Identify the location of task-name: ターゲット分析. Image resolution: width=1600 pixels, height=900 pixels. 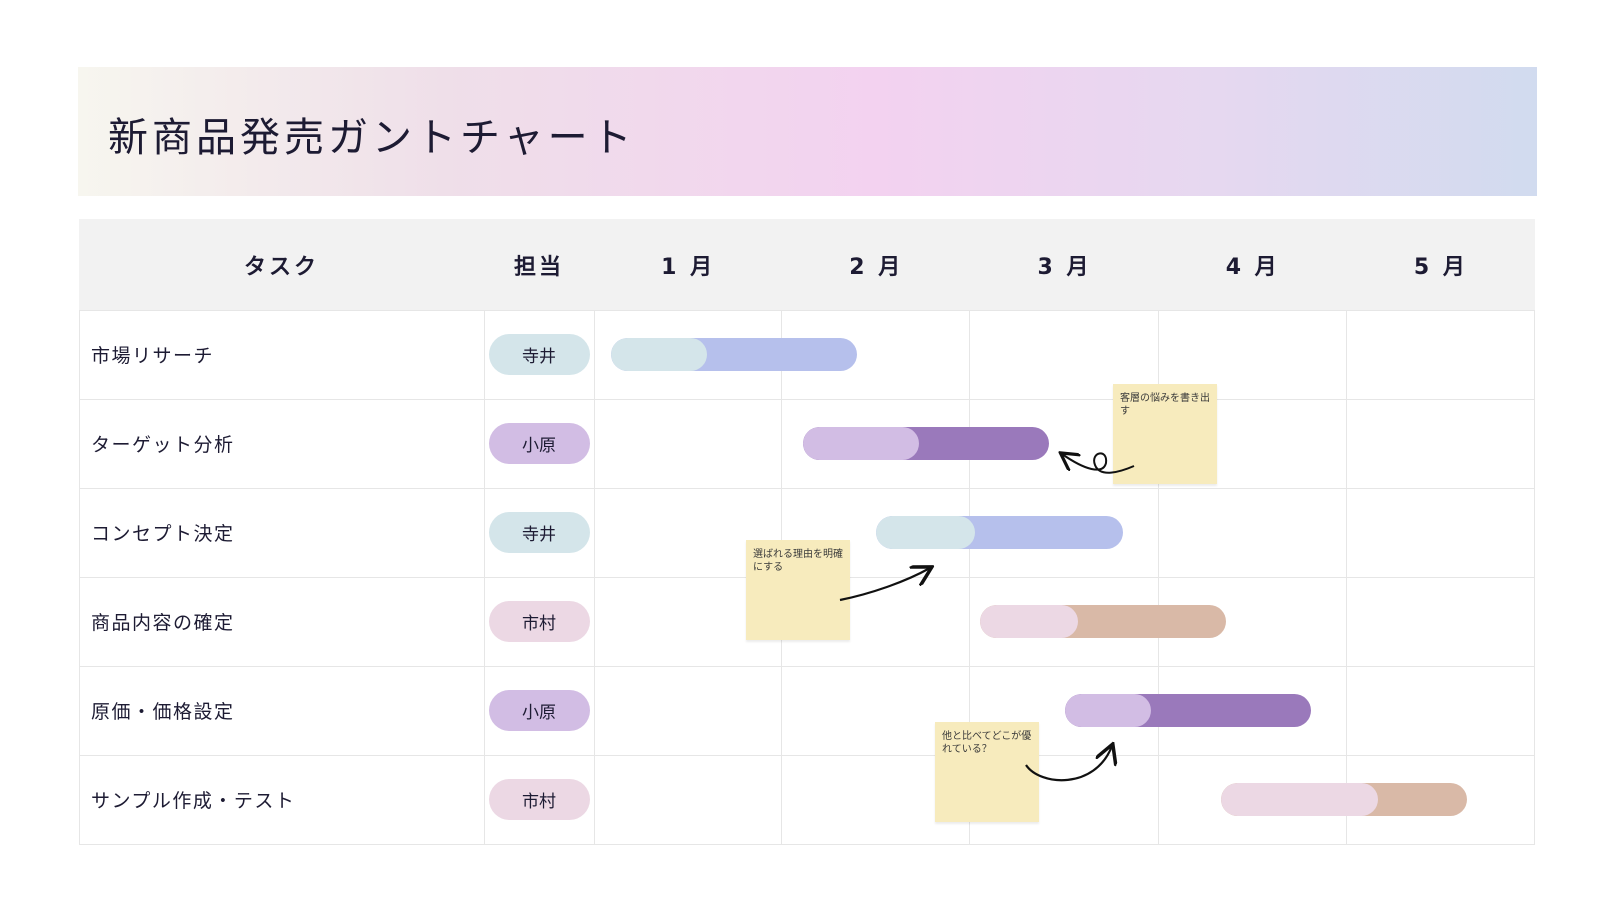
(163, 445).